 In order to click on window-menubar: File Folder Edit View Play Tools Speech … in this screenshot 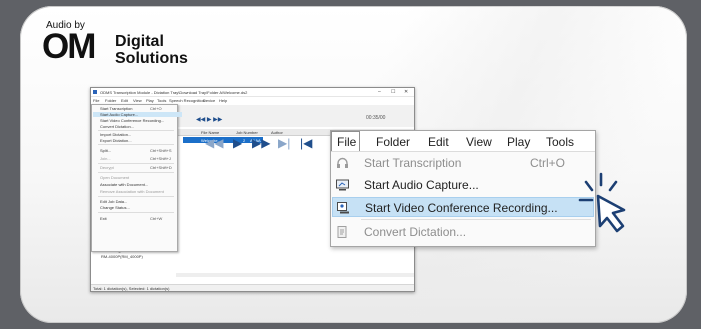, I will do `click(252, 100)`.